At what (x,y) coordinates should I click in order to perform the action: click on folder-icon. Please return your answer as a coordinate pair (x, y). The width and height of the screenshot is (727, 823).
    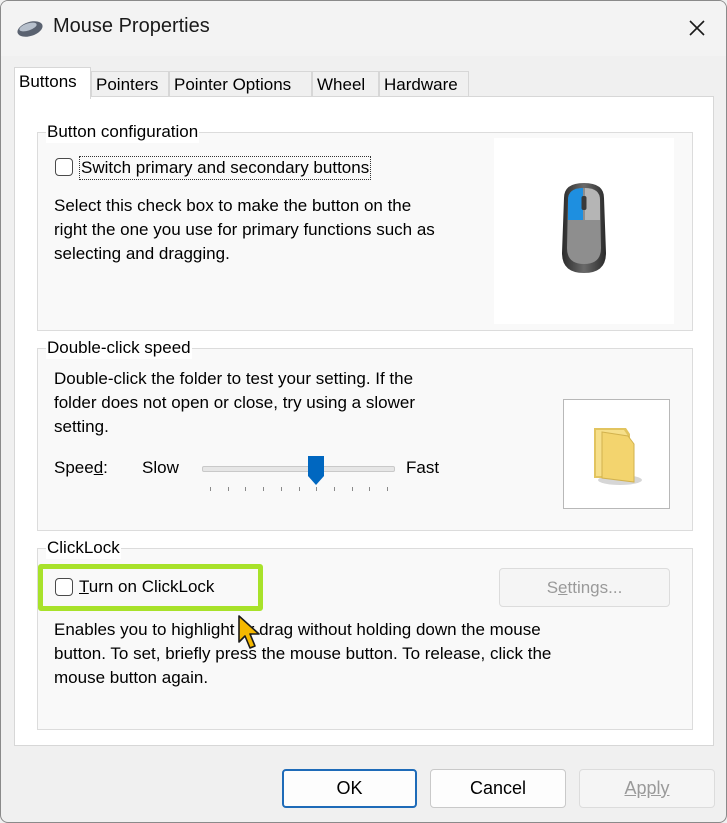
    Looking at the image, I should click on (616, 454).